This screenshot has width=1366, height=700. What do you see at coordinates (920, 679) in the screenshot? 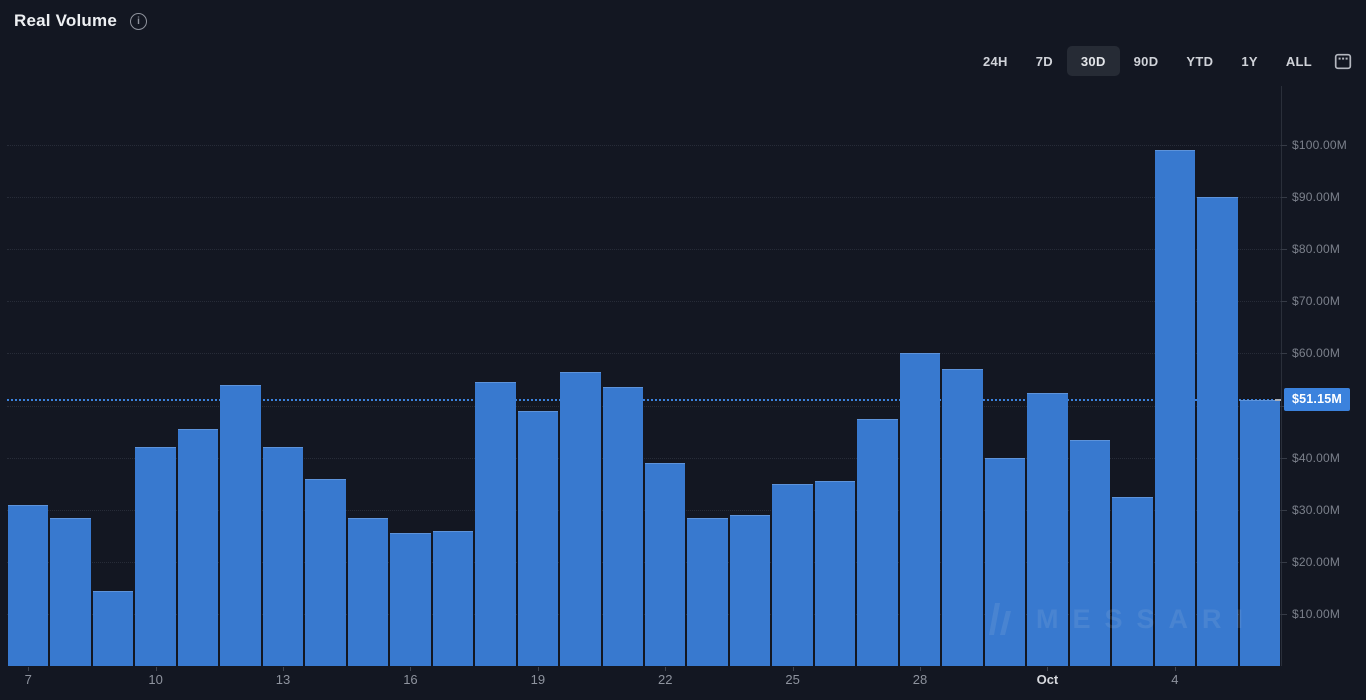
I see `x-axis-label: 28` at bounding box center [920, 679].